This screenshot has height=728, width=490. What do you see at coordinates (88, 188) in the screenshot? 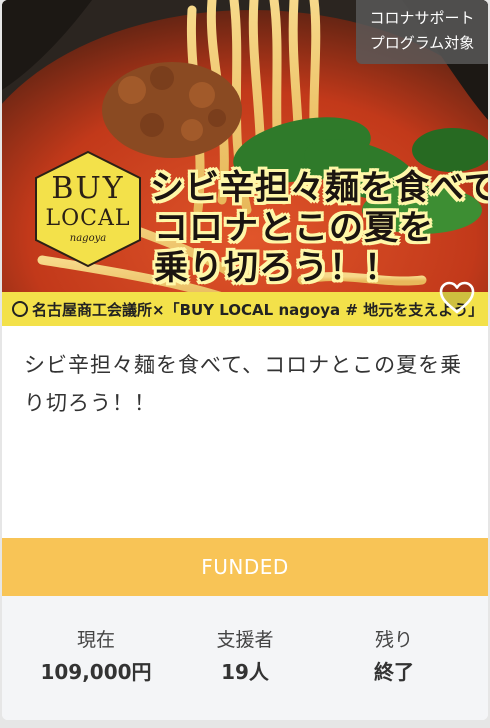
I see `logo-buy-text: BUY` at bounding box center [88, 188].